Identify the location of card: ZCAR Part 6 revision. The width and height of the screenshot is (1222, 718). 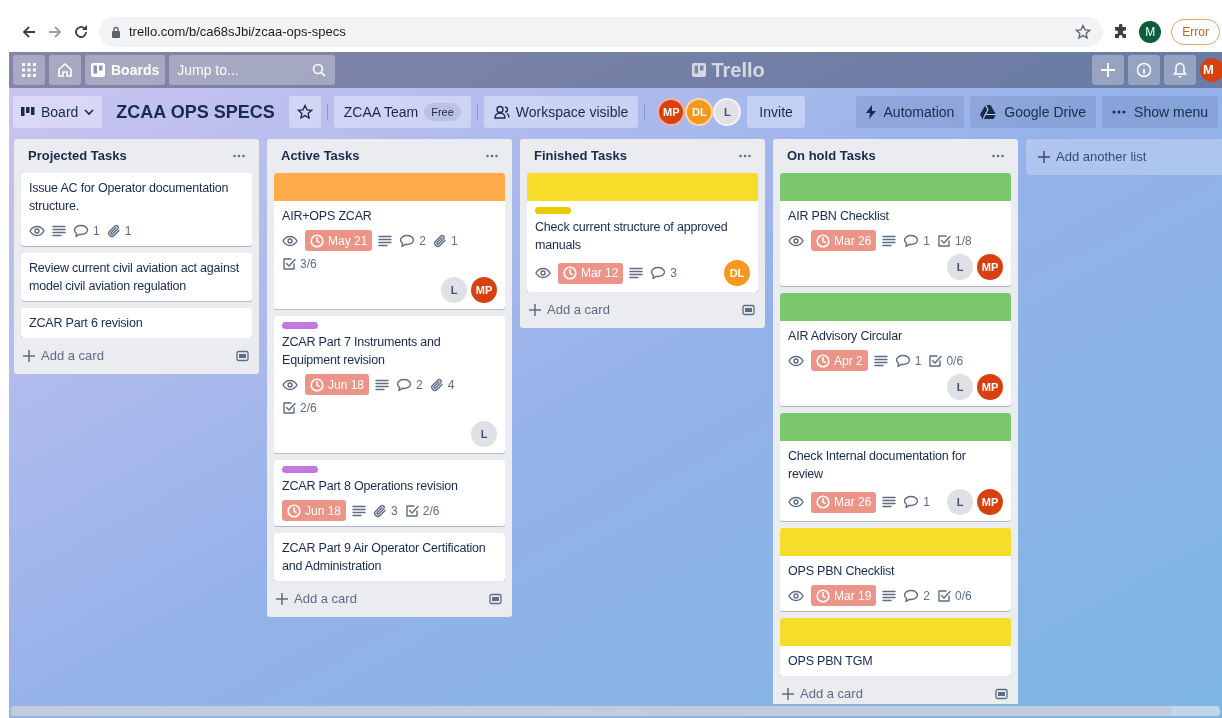
(136, 323).